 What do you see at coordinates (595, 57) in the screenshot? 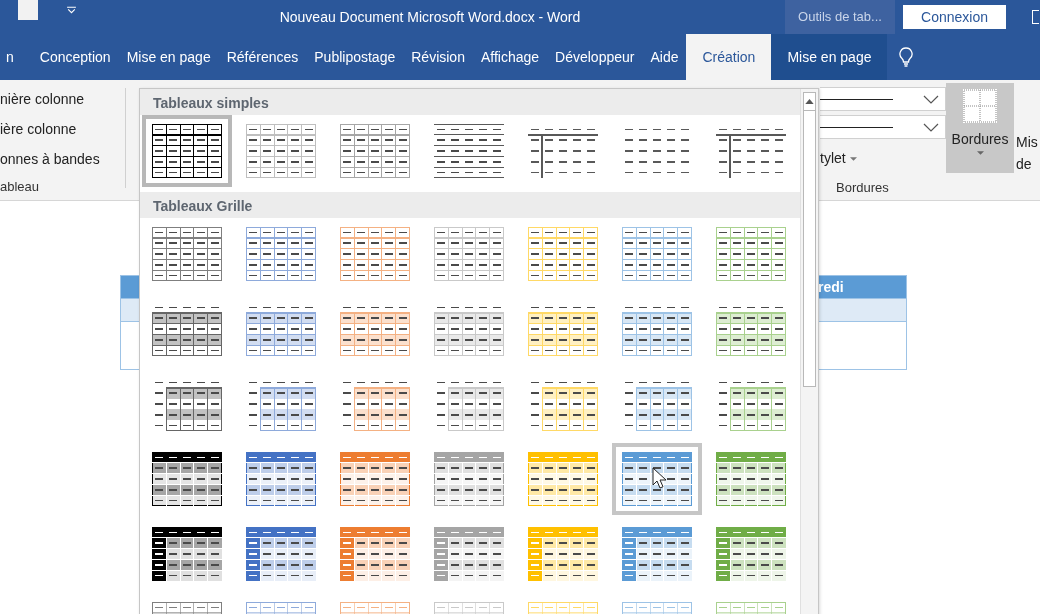
I see `ribbon-tab: Développeur` at bounding box center [595, 57].